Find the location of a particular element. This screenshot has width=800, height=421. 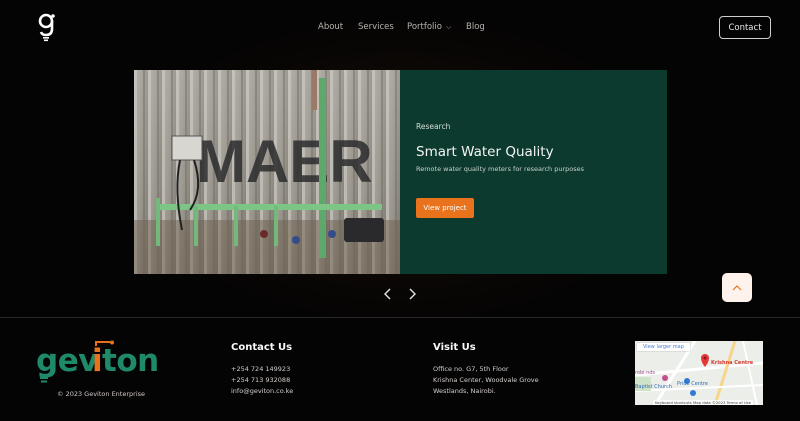

container-lettering: MAER is located at coordinates (284, 161).